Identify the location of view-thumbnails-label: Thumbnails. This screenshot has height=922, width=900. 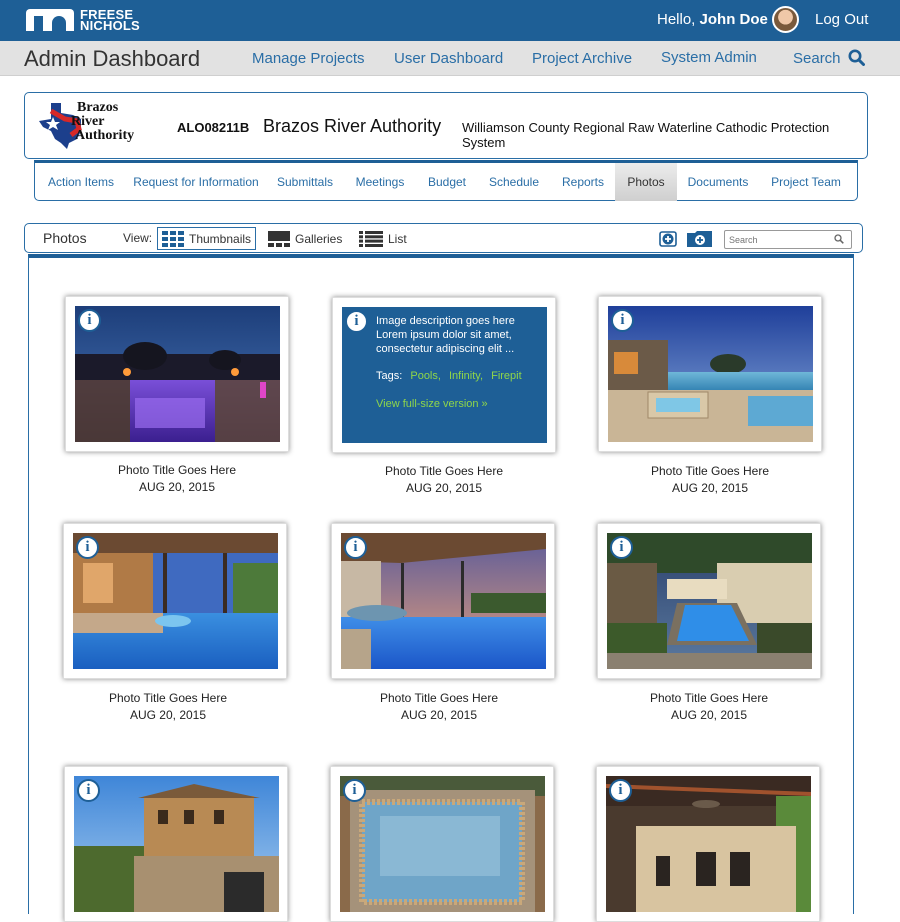
(220, 238).